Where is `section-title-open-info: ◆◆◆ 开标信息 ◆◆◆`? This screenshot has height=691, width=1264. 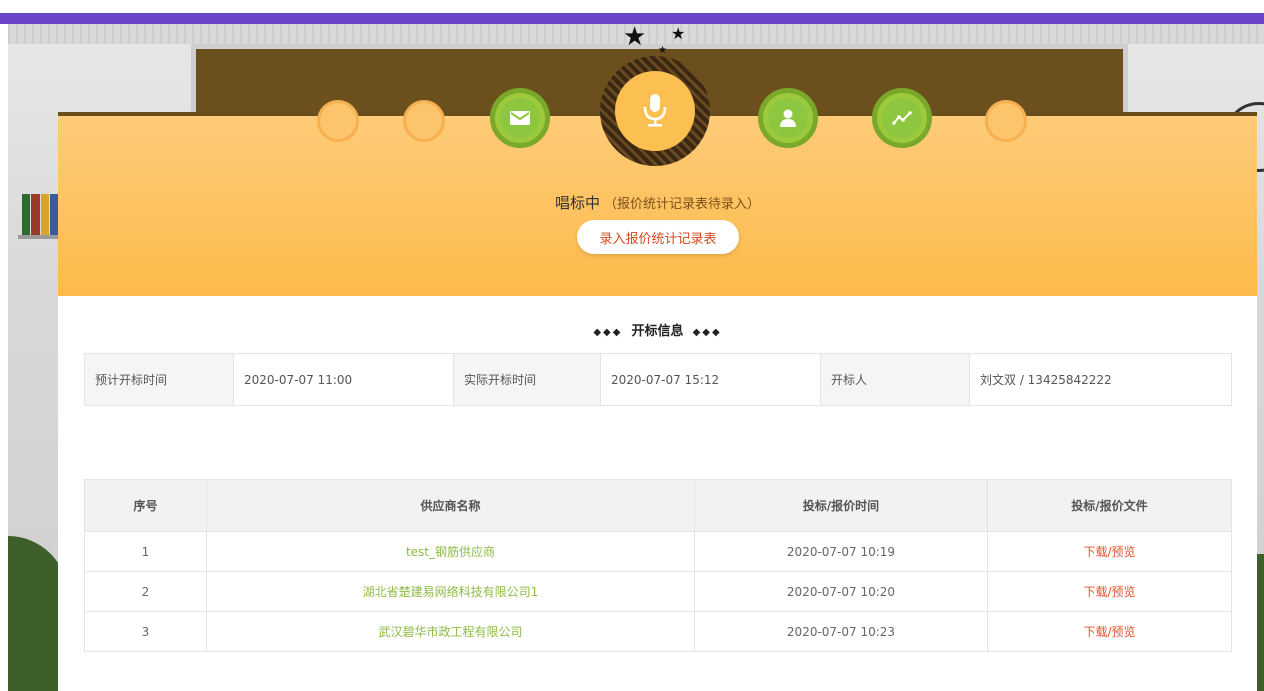
section-title-open-info: ◆◆◆ 开标信息 ◆◆◆ is located at coordinates (657, 331).